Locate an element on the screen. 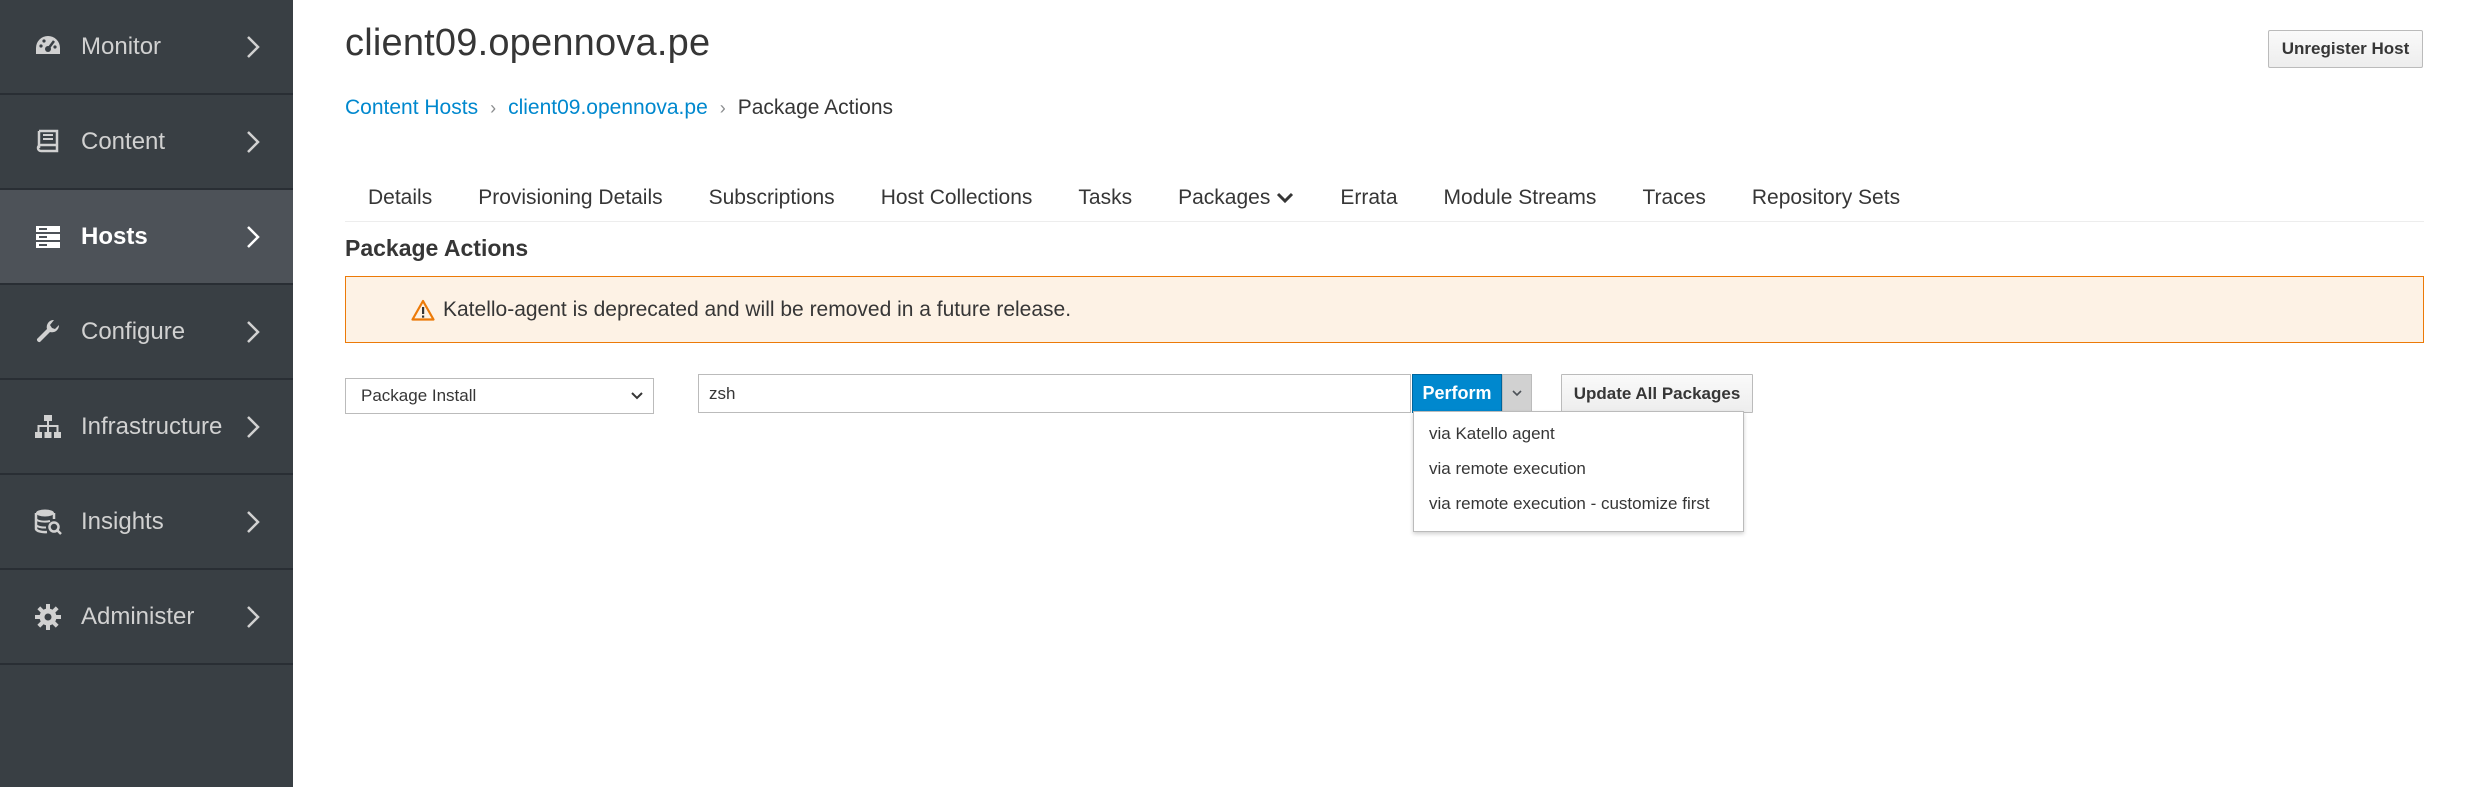 The height and width of the screenshot is (787, 2469). tab-module-streams: Module Streams is located at coordinates (1520, 198).